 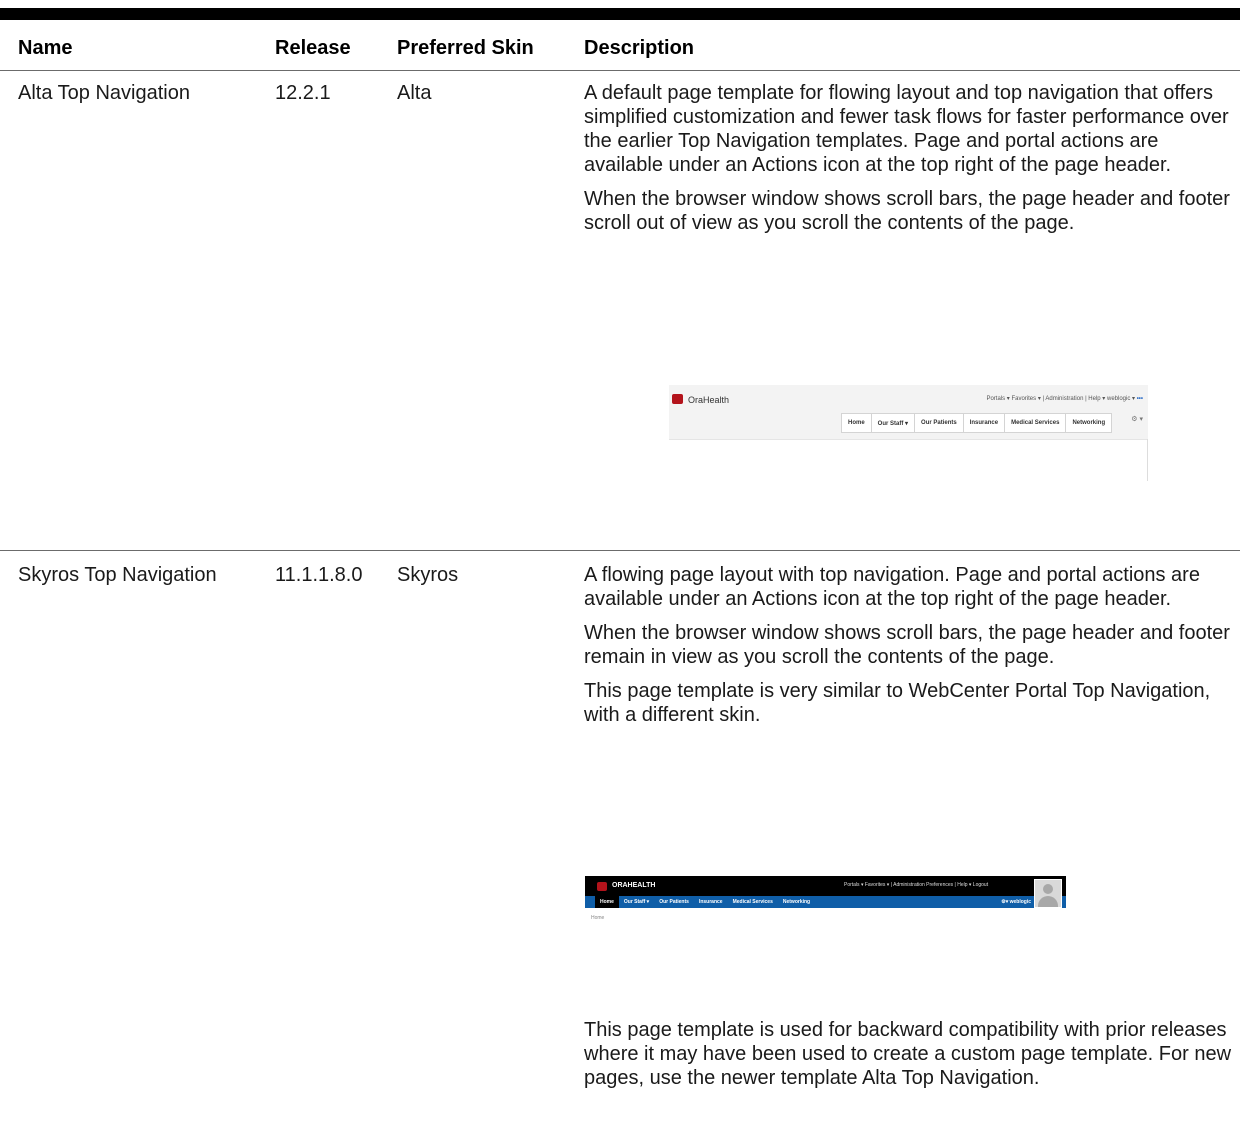 What do you see at coordinates (1016, 902) in the screenshot?
I see `screenshot-user-menu: ⚙▾ weblogic` at bounding box center [1016, 902].